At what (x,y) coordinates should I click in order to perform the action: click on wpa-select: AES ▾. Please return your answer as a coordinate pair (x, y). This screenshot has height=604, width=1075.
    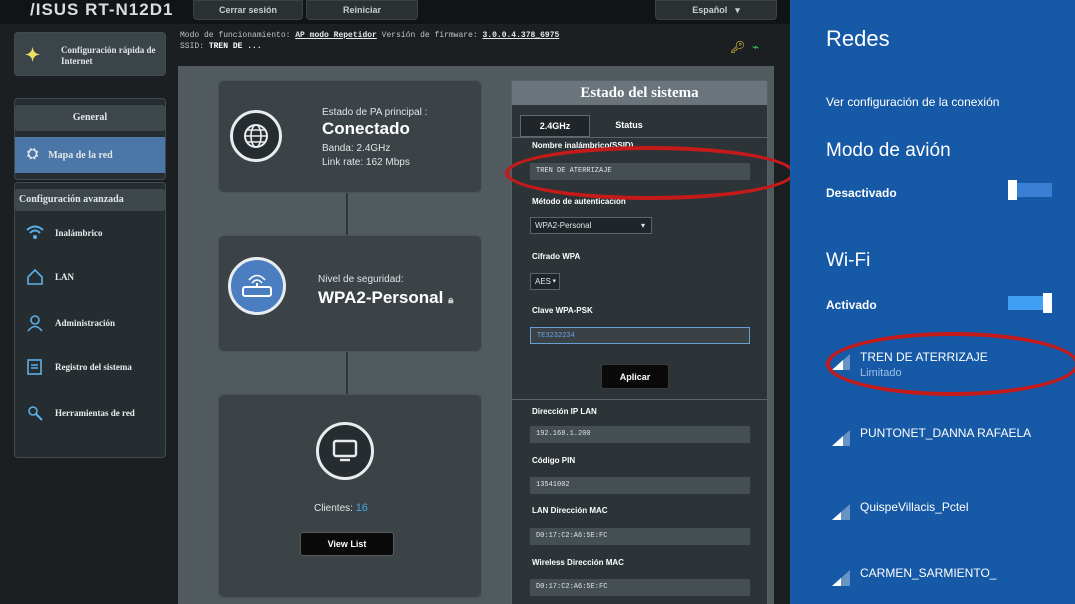
    Looking at the image, I should click on (545, 281).